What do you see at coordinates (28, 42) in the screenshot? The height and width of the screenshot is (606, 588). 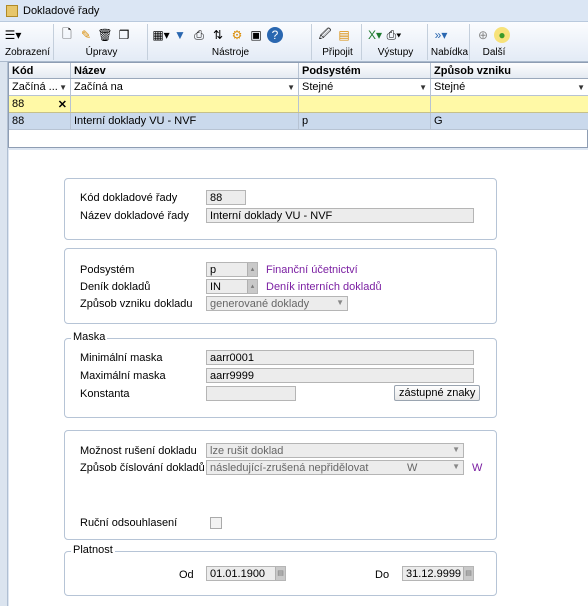 I see `group-zobrazeni: ☰▾ Zobrazení` at bounding box center [28, 42].